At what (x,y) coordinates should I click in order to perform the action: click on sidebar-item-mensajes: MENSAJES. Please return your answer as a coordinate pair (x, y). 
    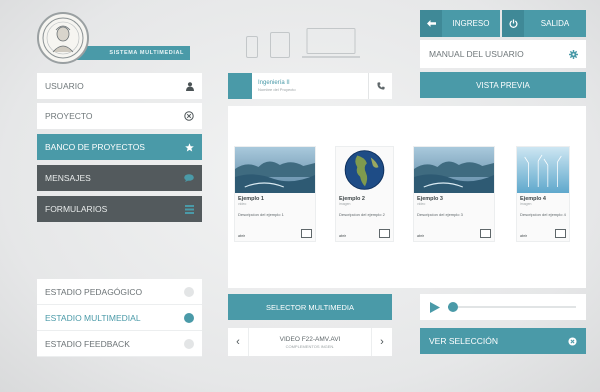
    Looking at the image, I should click on (119, 178).